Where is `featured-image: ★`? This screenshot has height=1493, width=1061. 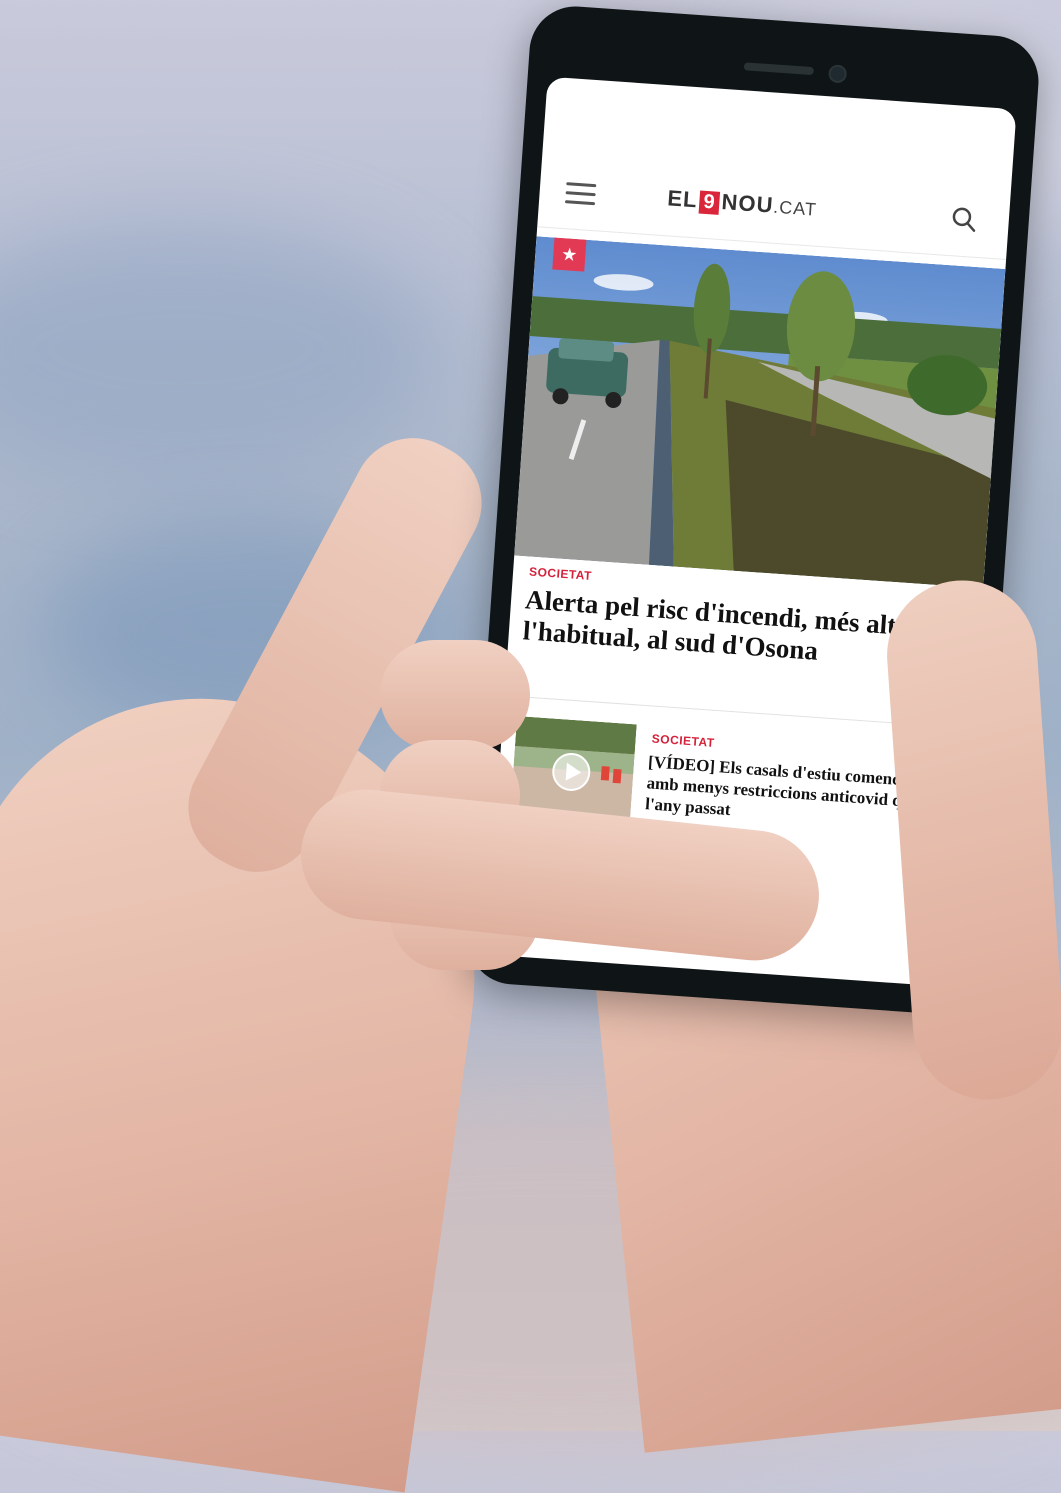 featured-image: ★ is located at coordinates (760, 412).